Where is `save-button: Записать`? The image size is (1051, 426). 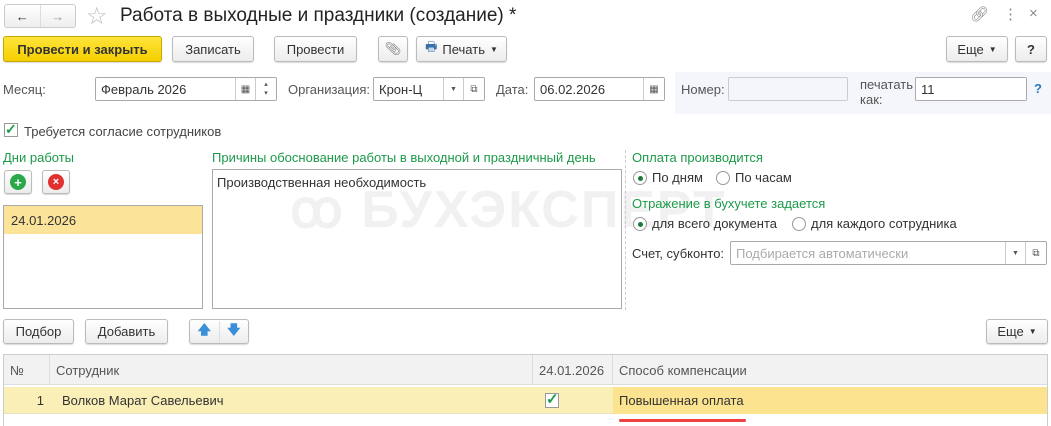
save-button: Записать is located at coordinates (213, 49).